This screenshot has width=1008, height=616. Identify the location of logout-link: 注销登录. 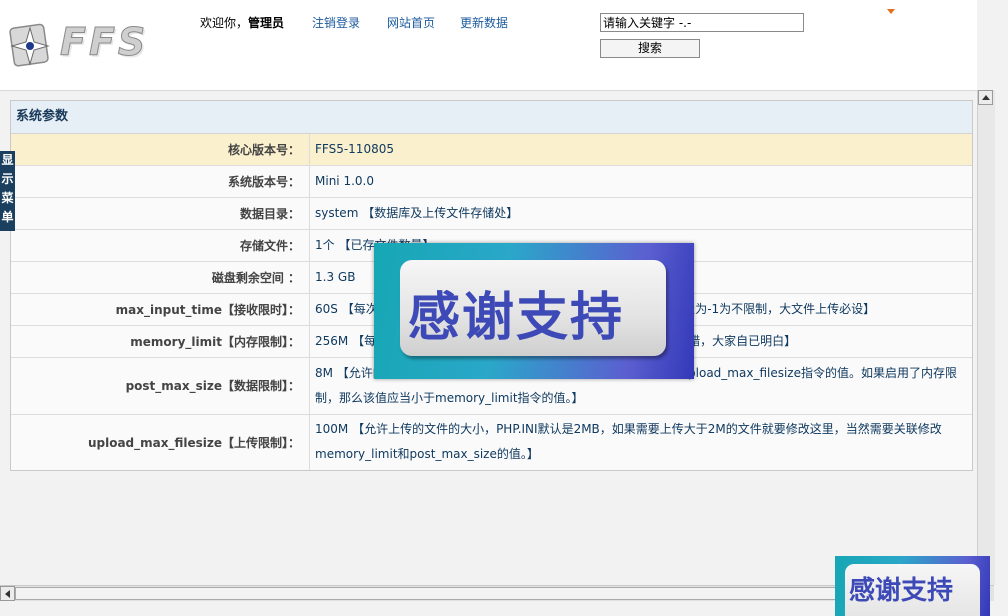
(336, 22).